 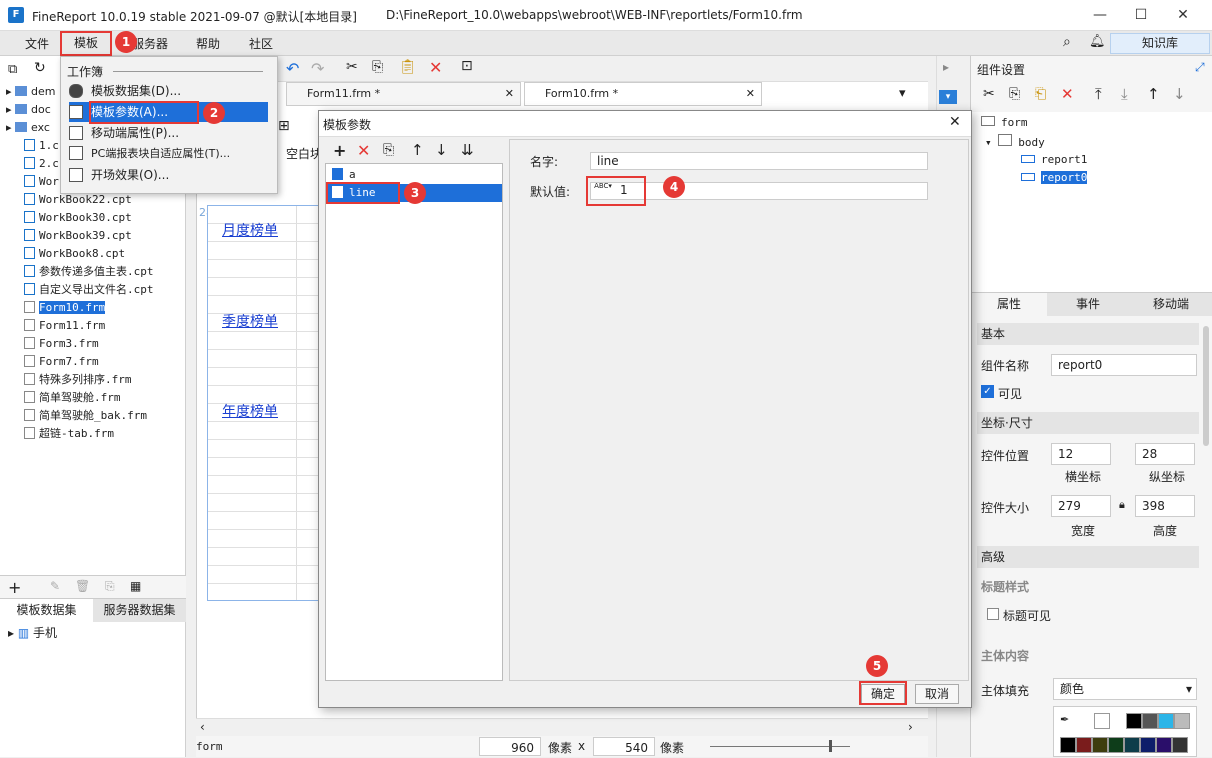 What do you see at coordinates (61, 362) in the screenshot?
I see `tree-file: Form7.frm` at bounding box center [61, 362].